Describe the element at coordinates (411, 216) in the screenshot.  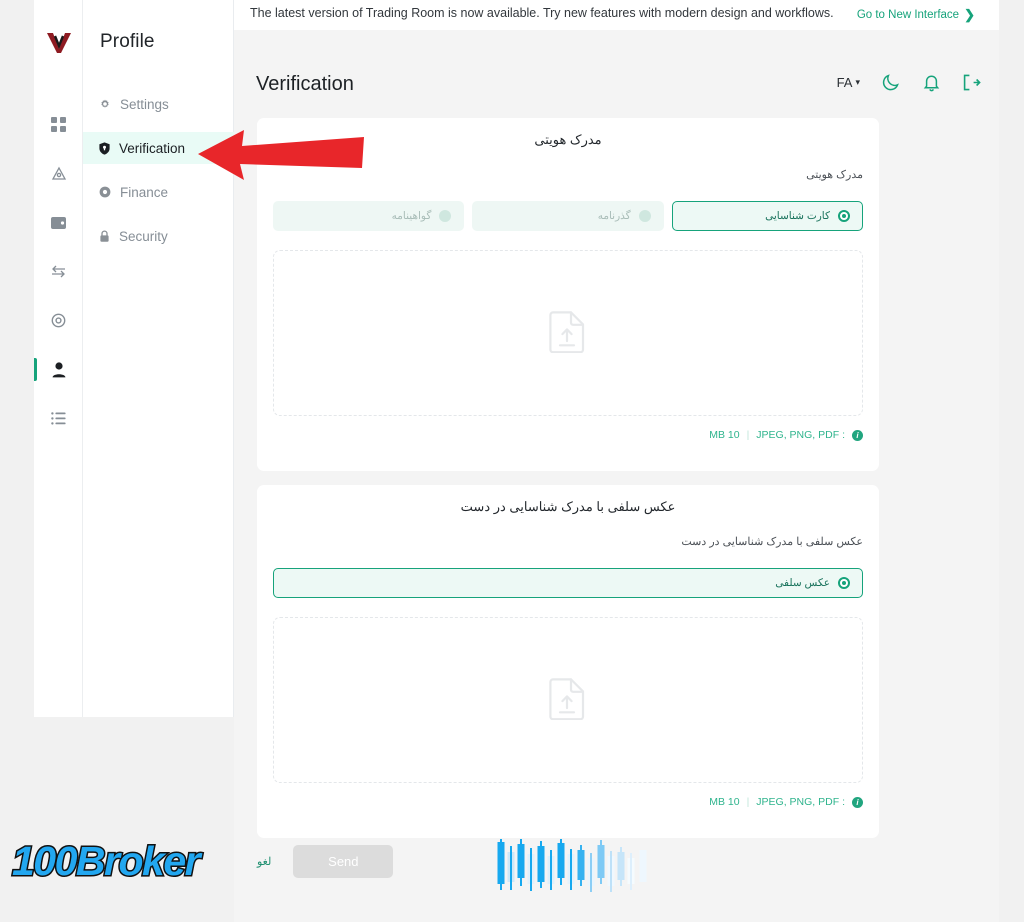
I see `option-label: گواهینامه` at that location.